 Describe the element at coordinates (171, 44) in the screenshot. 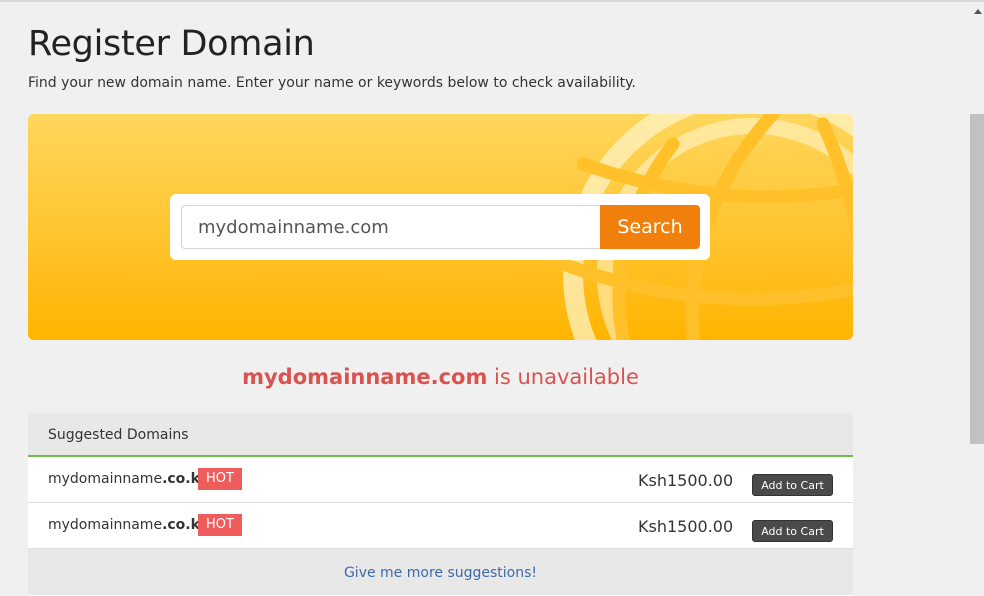

I see `page-title: Register Domain` at that location.